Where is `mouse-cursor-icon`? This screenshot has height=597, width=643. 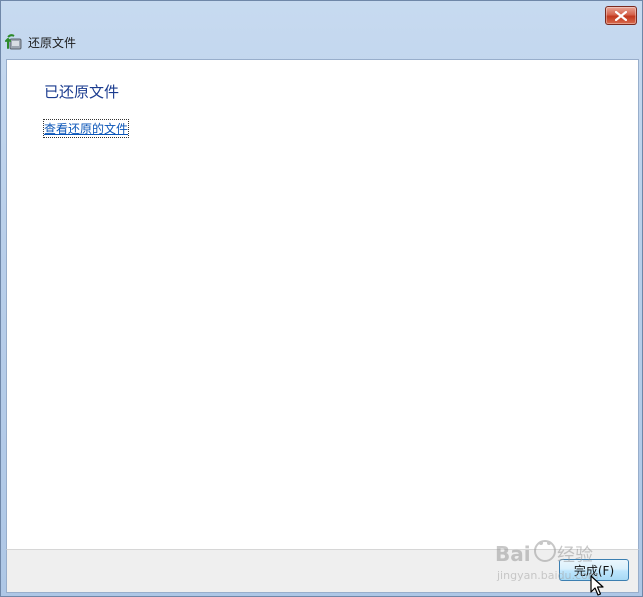
mouse-cursor-icon is located at coordinates (597, 585).